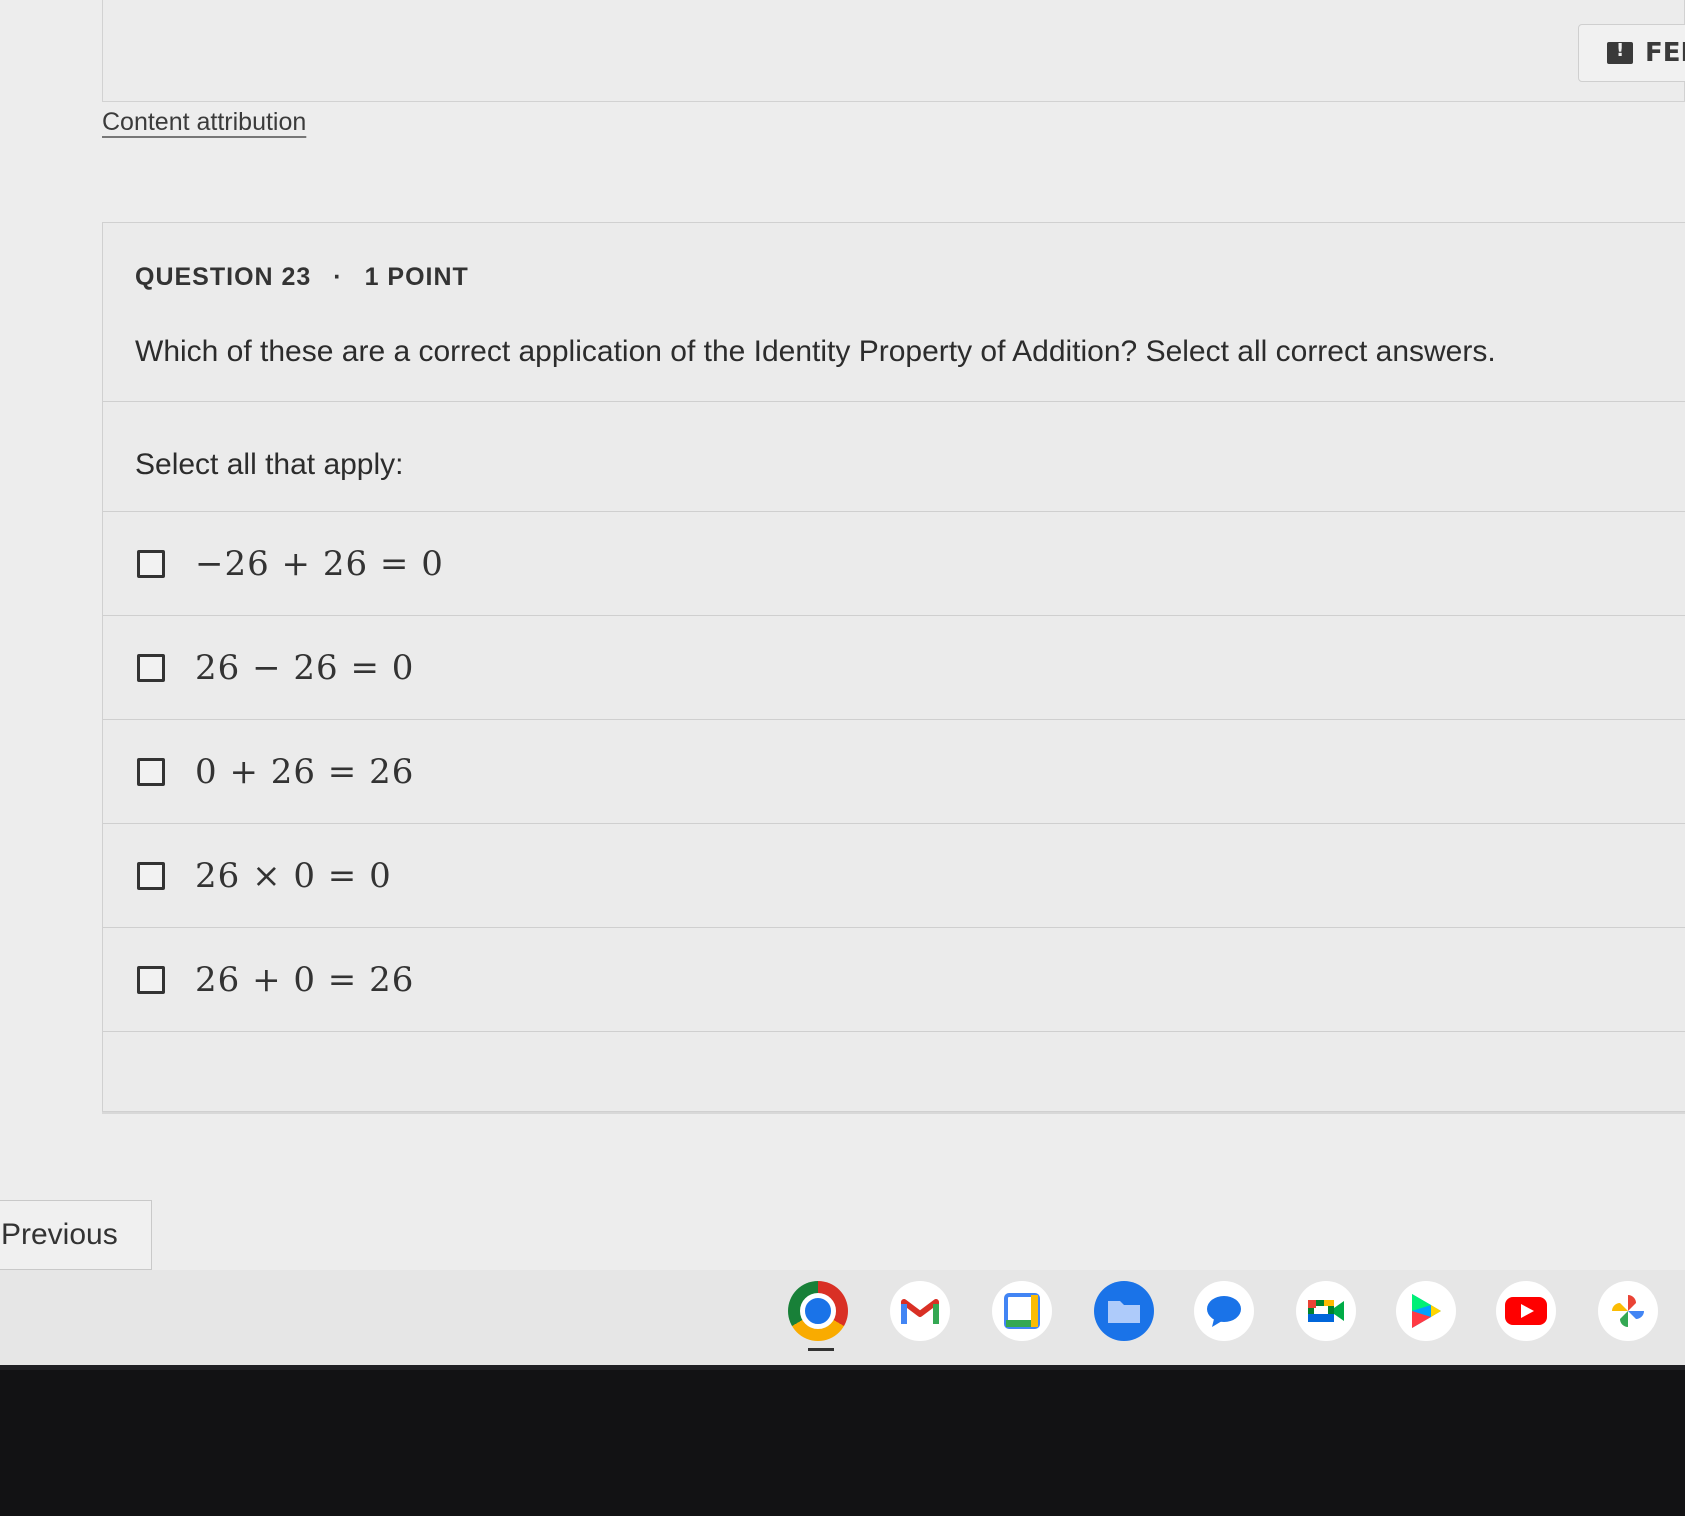 This screenshot has height=1516, width=1685. Describe the element at coordinates (894, 771) in the screenshot. I see `answer-option-3: 0 + 26 = 26` at that location.